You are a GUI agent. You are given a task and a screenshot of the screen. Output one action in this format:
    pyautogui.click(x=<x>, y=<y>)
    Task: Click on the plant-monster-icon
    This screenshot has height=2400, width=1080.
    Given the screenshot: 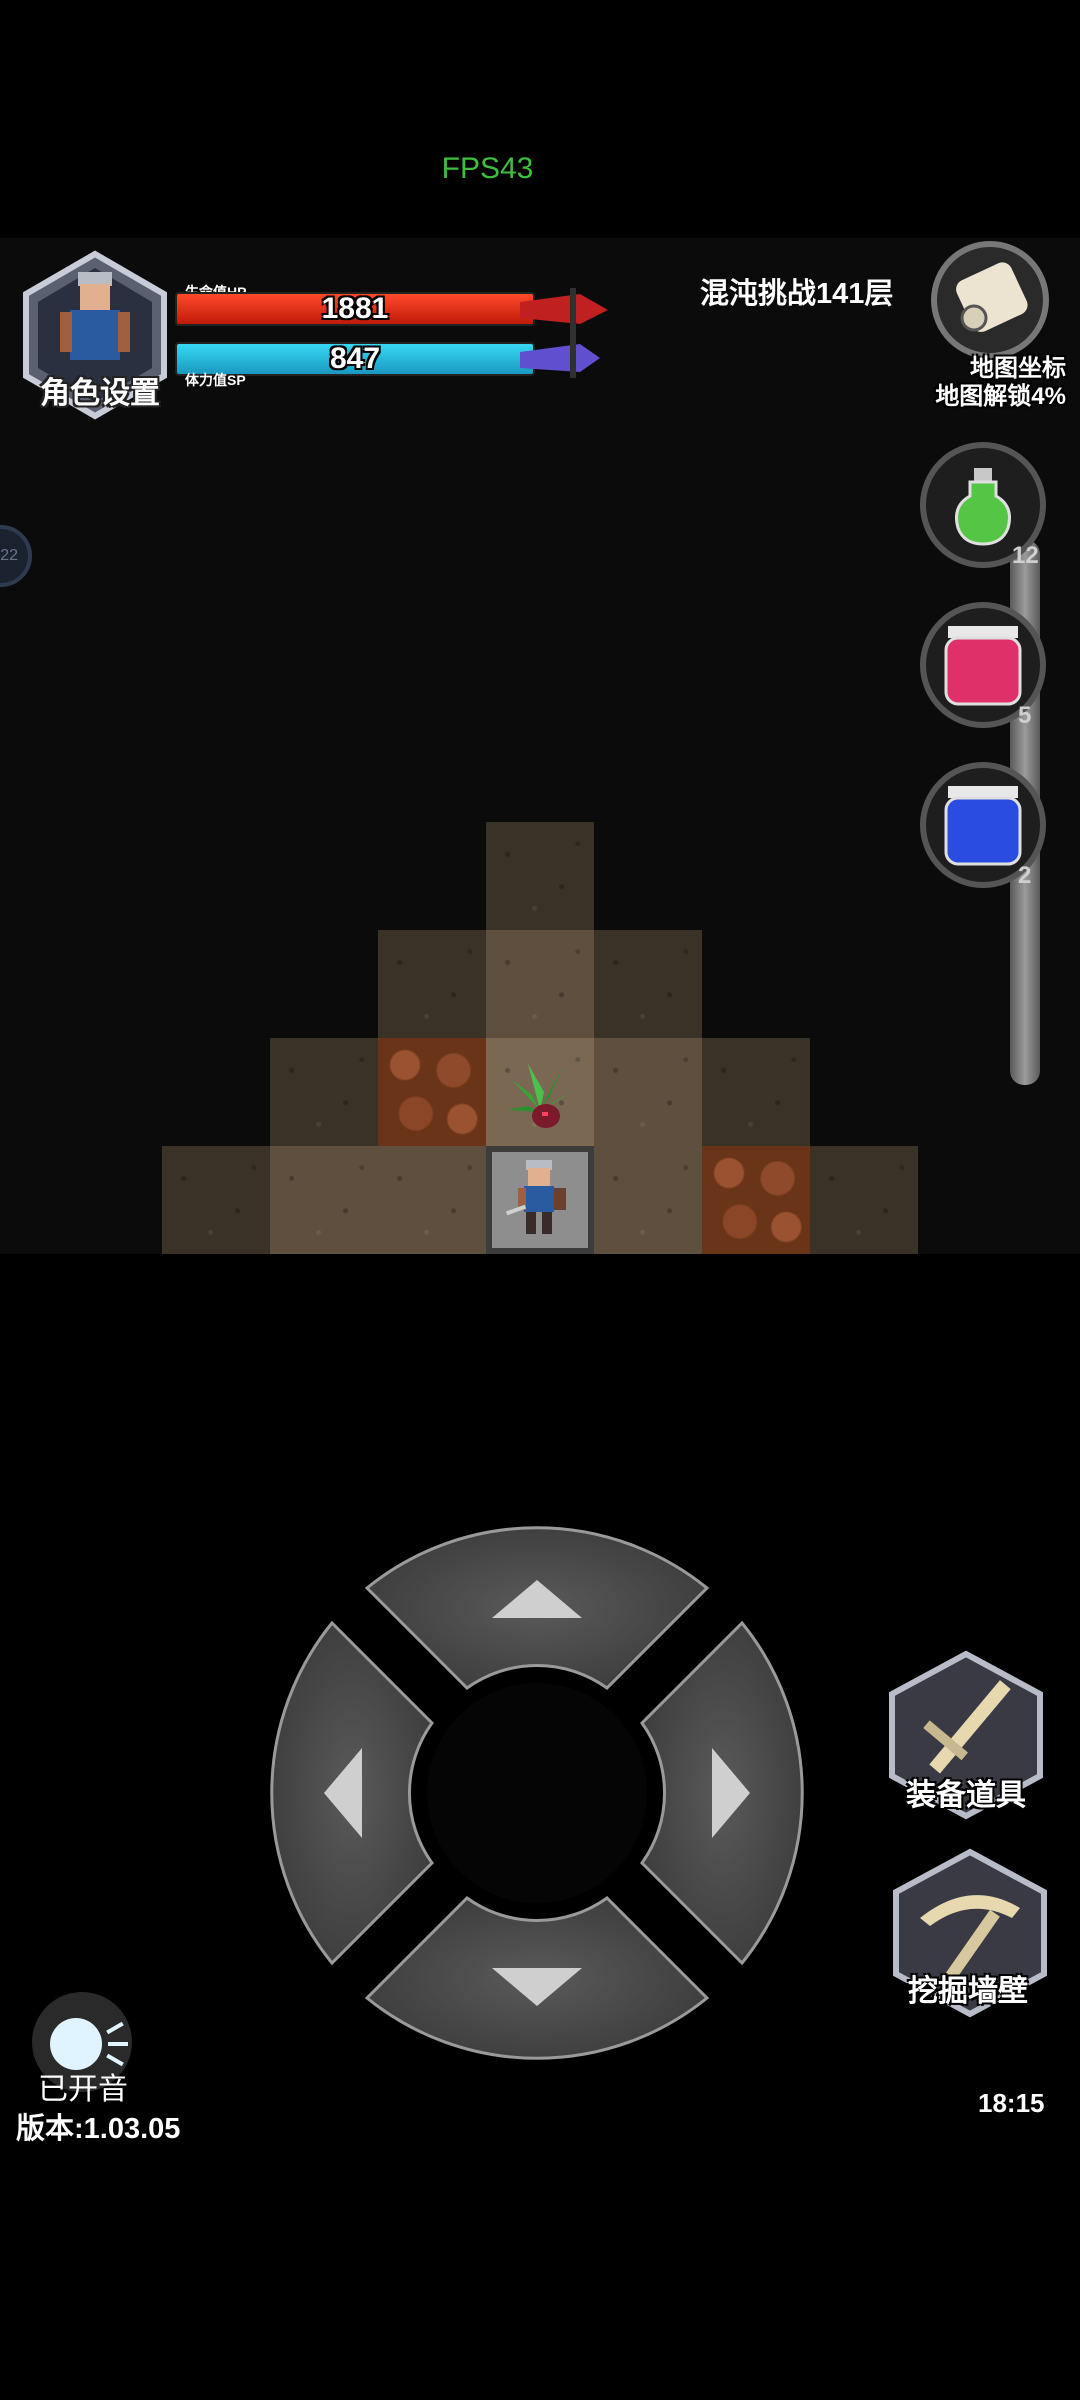 What is the action you would take?
    pyautogui.click(x=540, y=1098)
    